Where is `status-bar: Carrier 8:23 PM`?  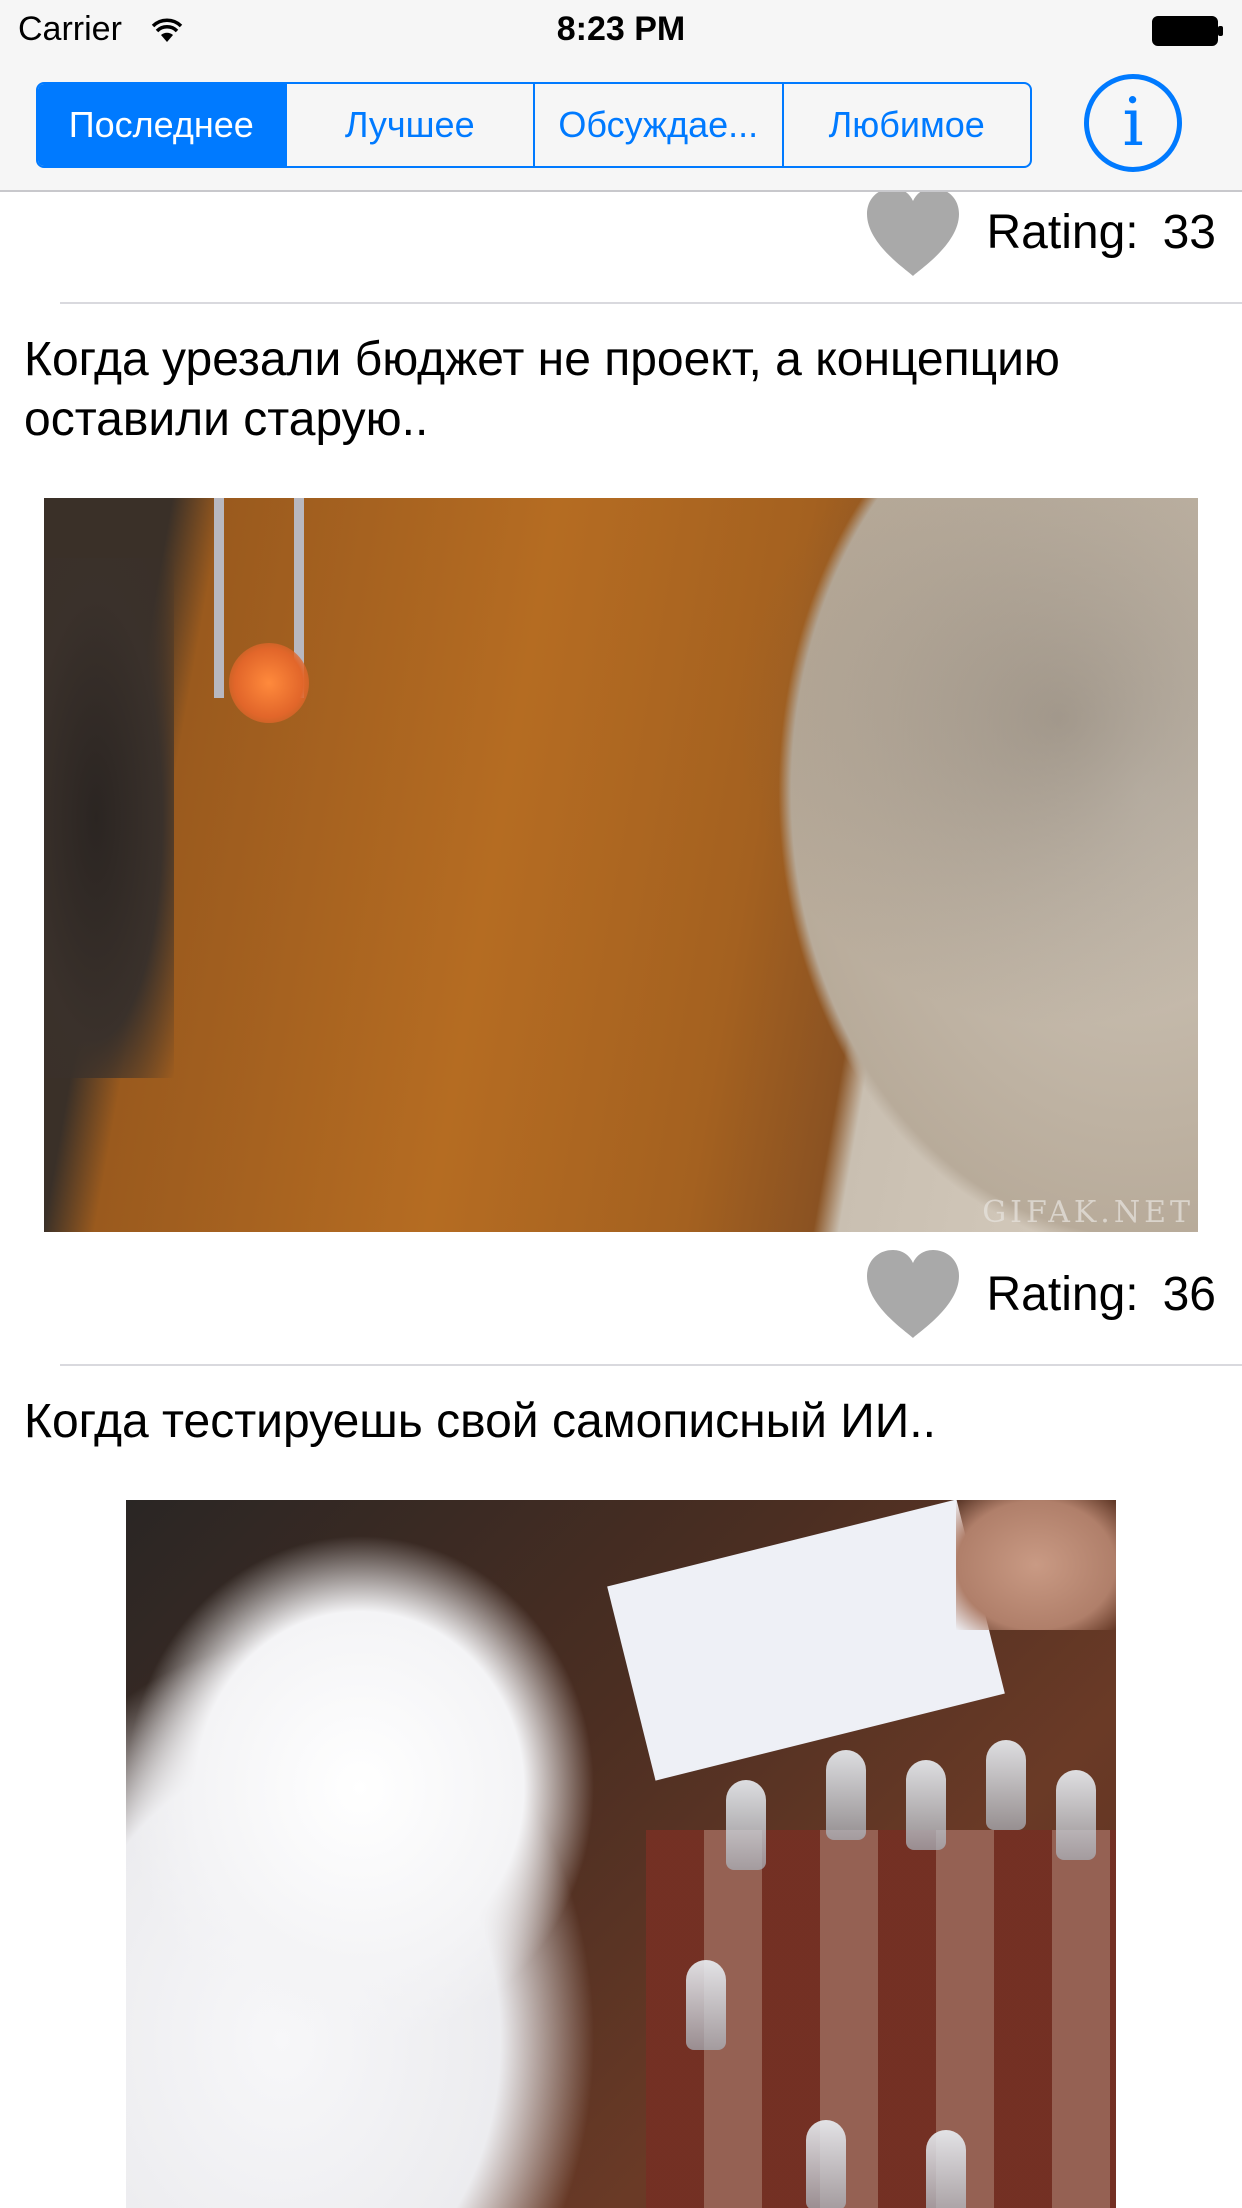 status-bar: Carrier 8:23 PM is located at coordinates (621, 30).